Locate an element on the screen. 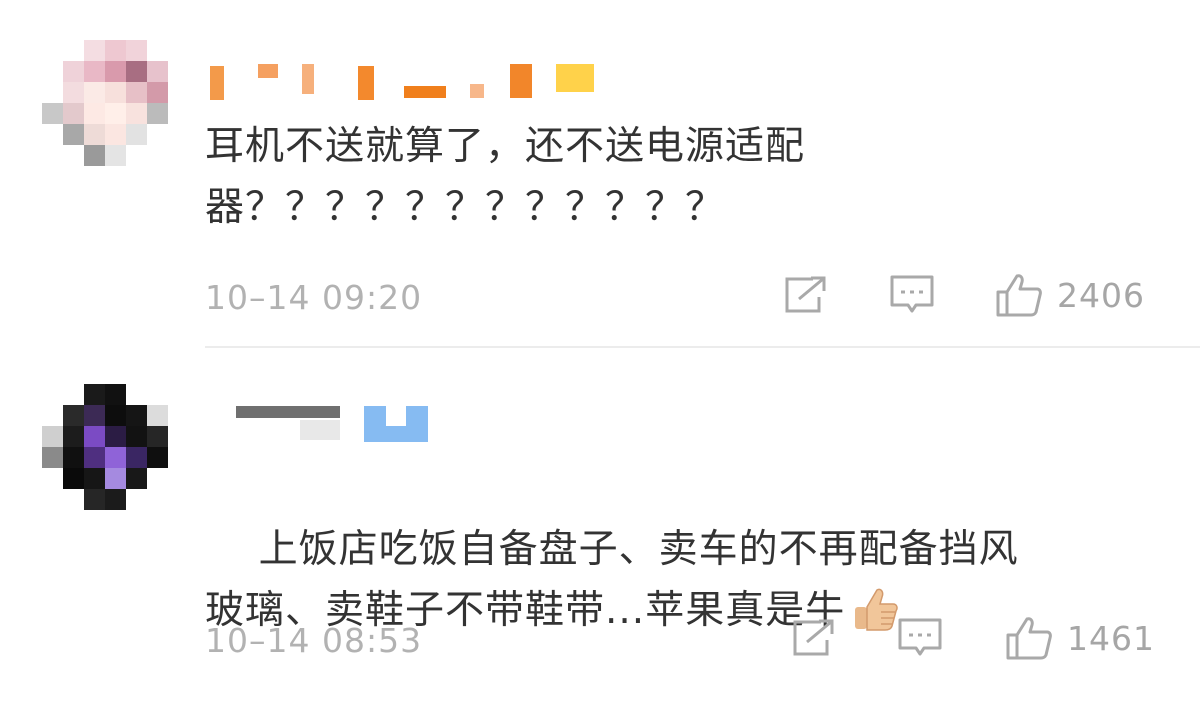 The image size is (1200, 702). like-button: 2406 is located at coordinates (1070, 295).